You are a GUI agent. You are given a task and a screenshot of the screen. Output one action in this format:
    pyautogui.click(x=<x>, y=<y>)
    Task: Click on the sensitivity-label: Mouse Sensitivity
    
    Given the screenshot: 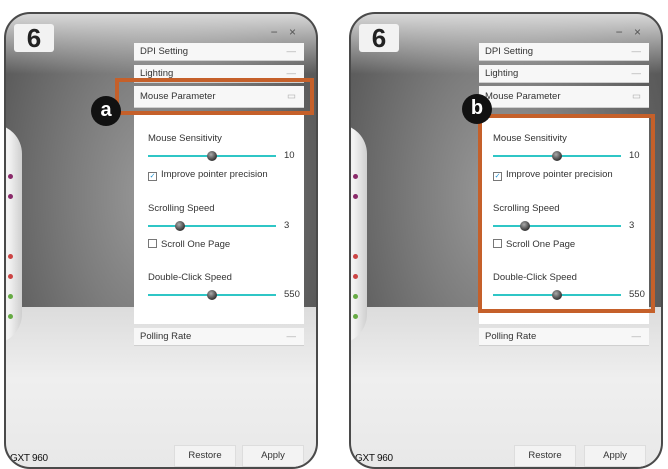 What is the action you would take?
    pyautogui.click(x=185, y=138)
    